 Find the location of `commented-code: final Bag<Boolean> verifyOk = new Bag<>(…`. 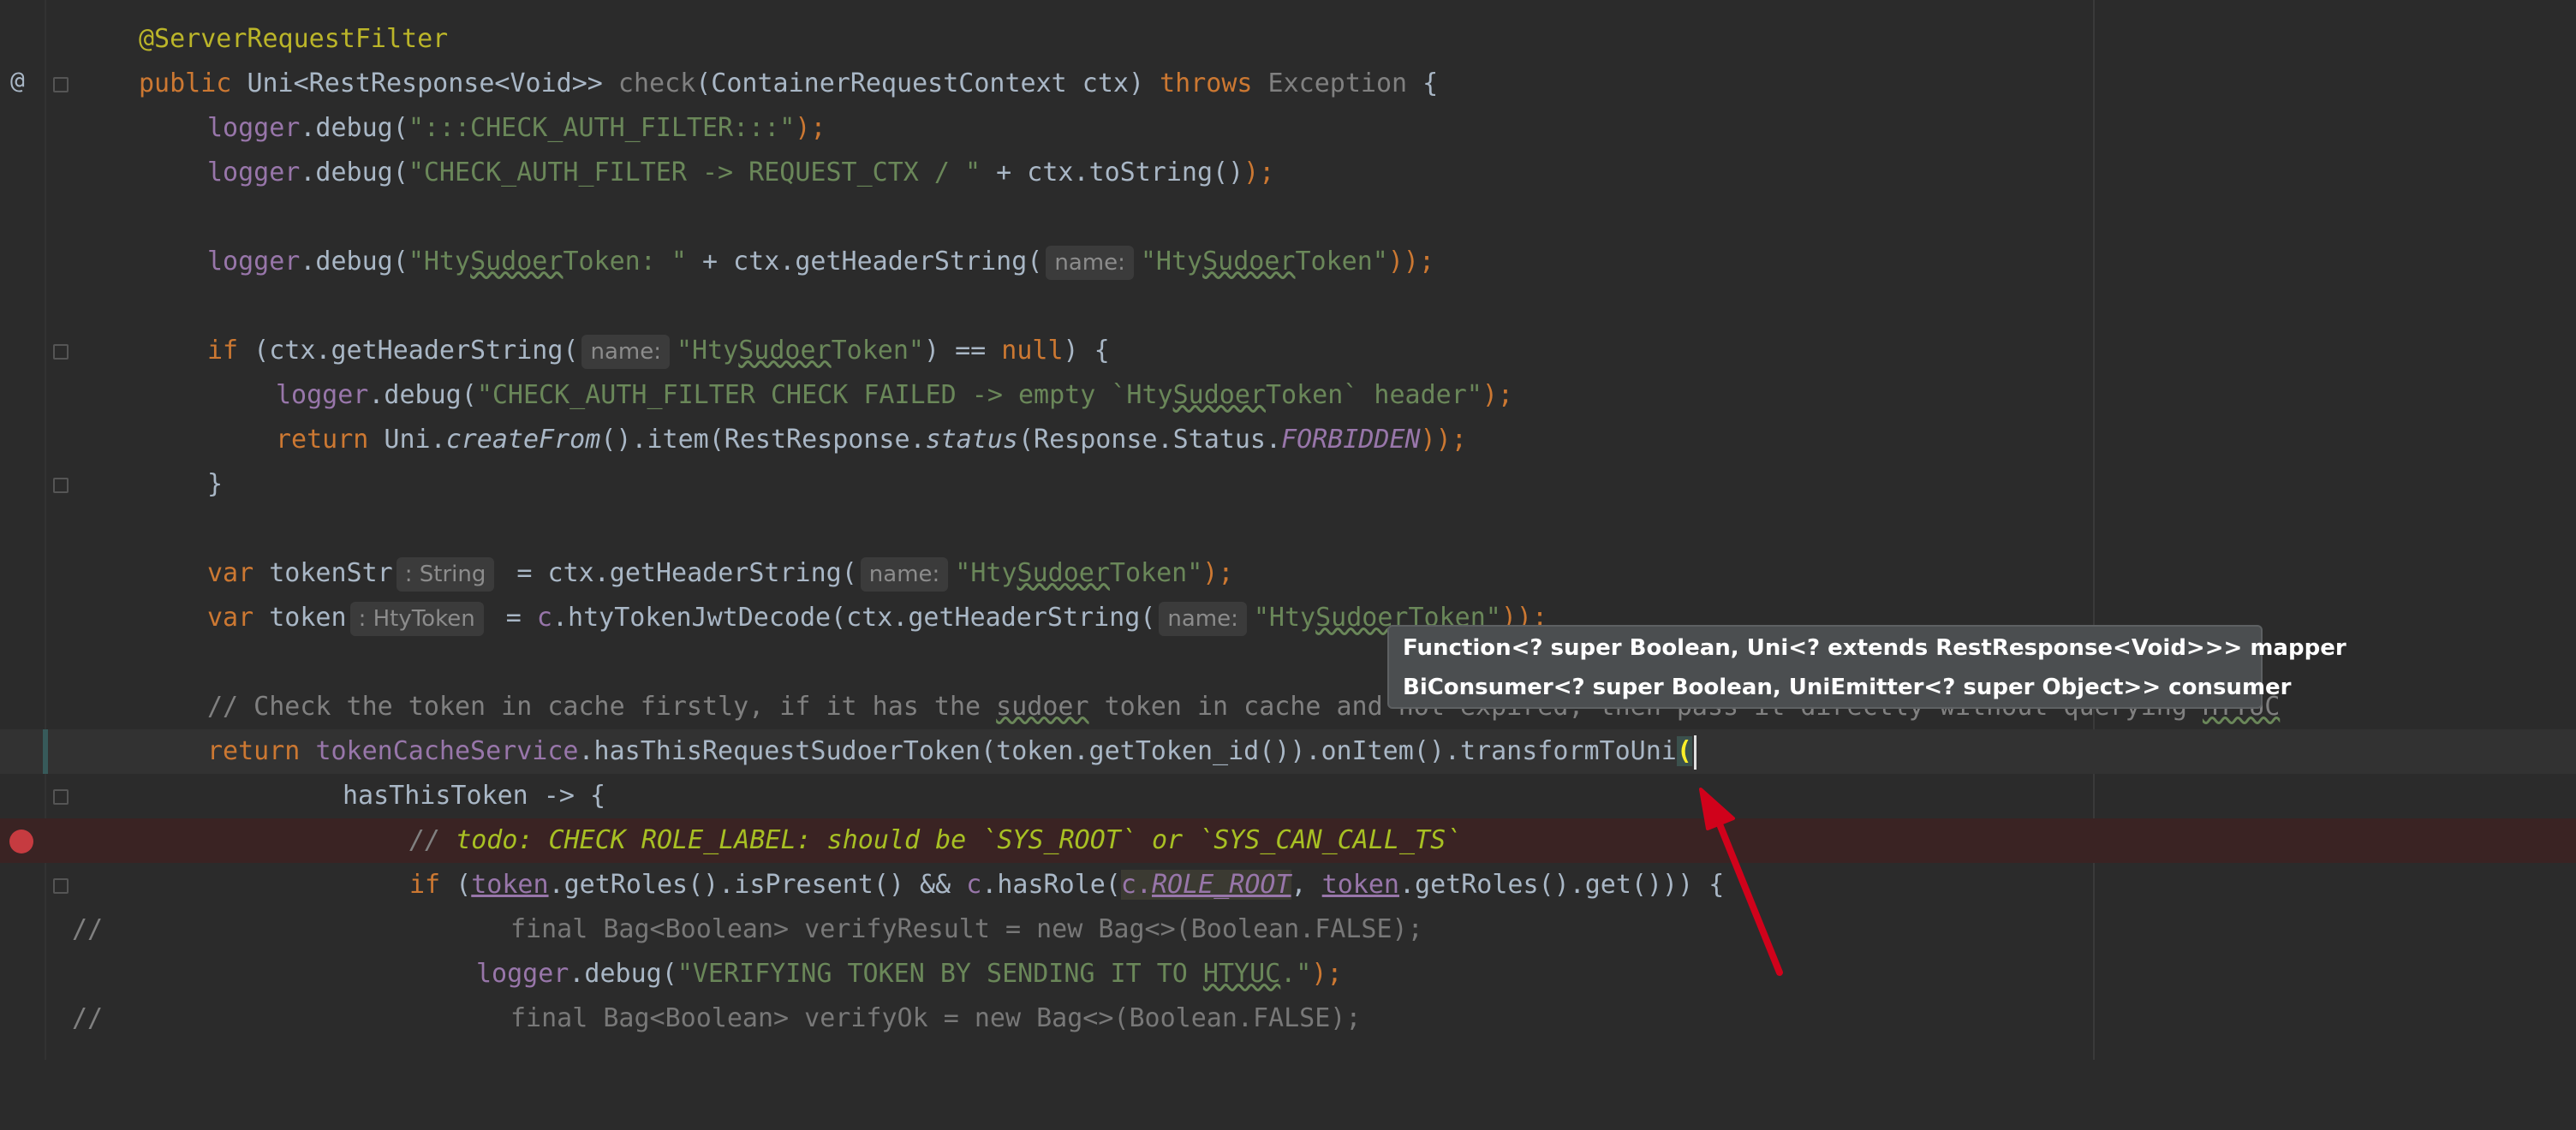

commented-code: final Bag<Boolean> verifyOk = new Bag<>(… is located at coordinates (936, 1018).